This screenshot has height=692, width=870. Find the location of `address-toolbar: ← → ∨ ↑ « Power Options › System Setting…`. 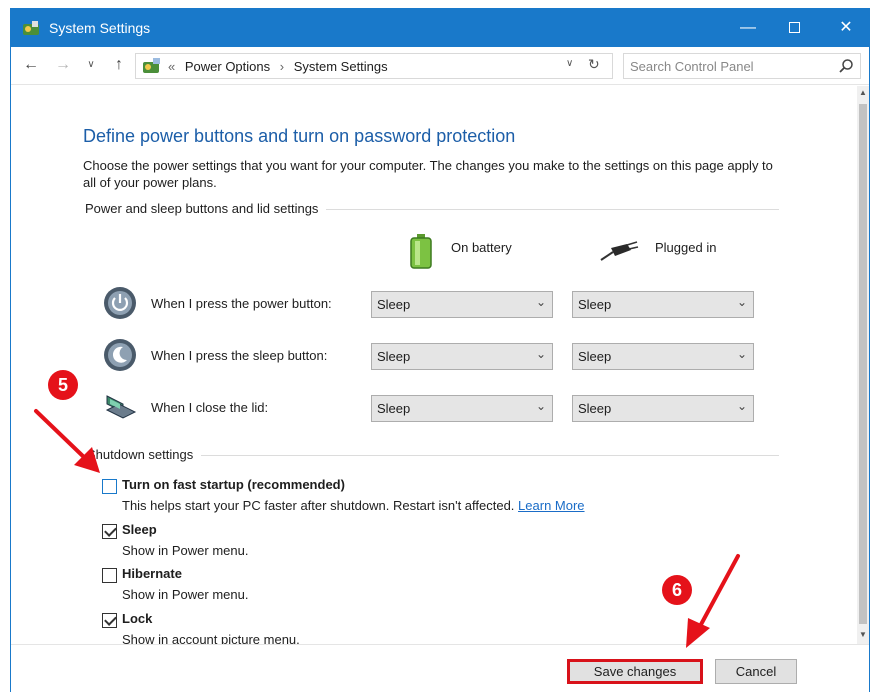

address-toolbar: ← → ∨ ↑ « Power Options › System Setting… is located at coordinates (440, 66).